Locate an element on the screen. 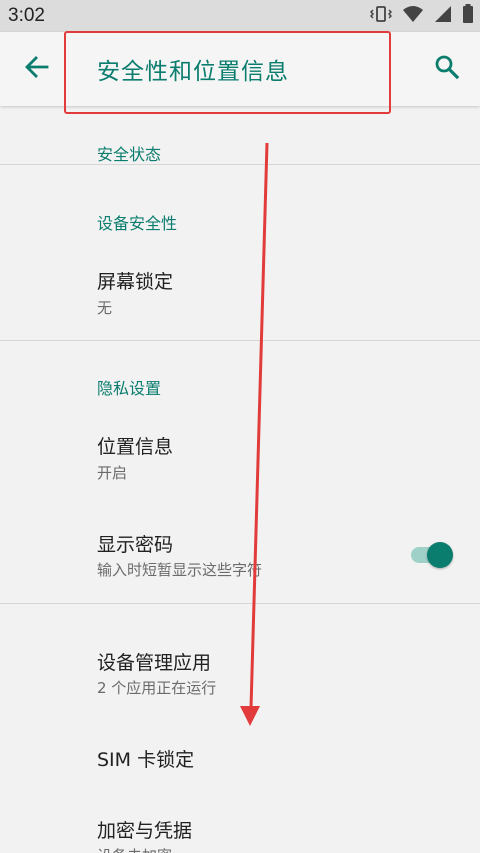  status-time: 3:02 is located at coordinates (26, 15).